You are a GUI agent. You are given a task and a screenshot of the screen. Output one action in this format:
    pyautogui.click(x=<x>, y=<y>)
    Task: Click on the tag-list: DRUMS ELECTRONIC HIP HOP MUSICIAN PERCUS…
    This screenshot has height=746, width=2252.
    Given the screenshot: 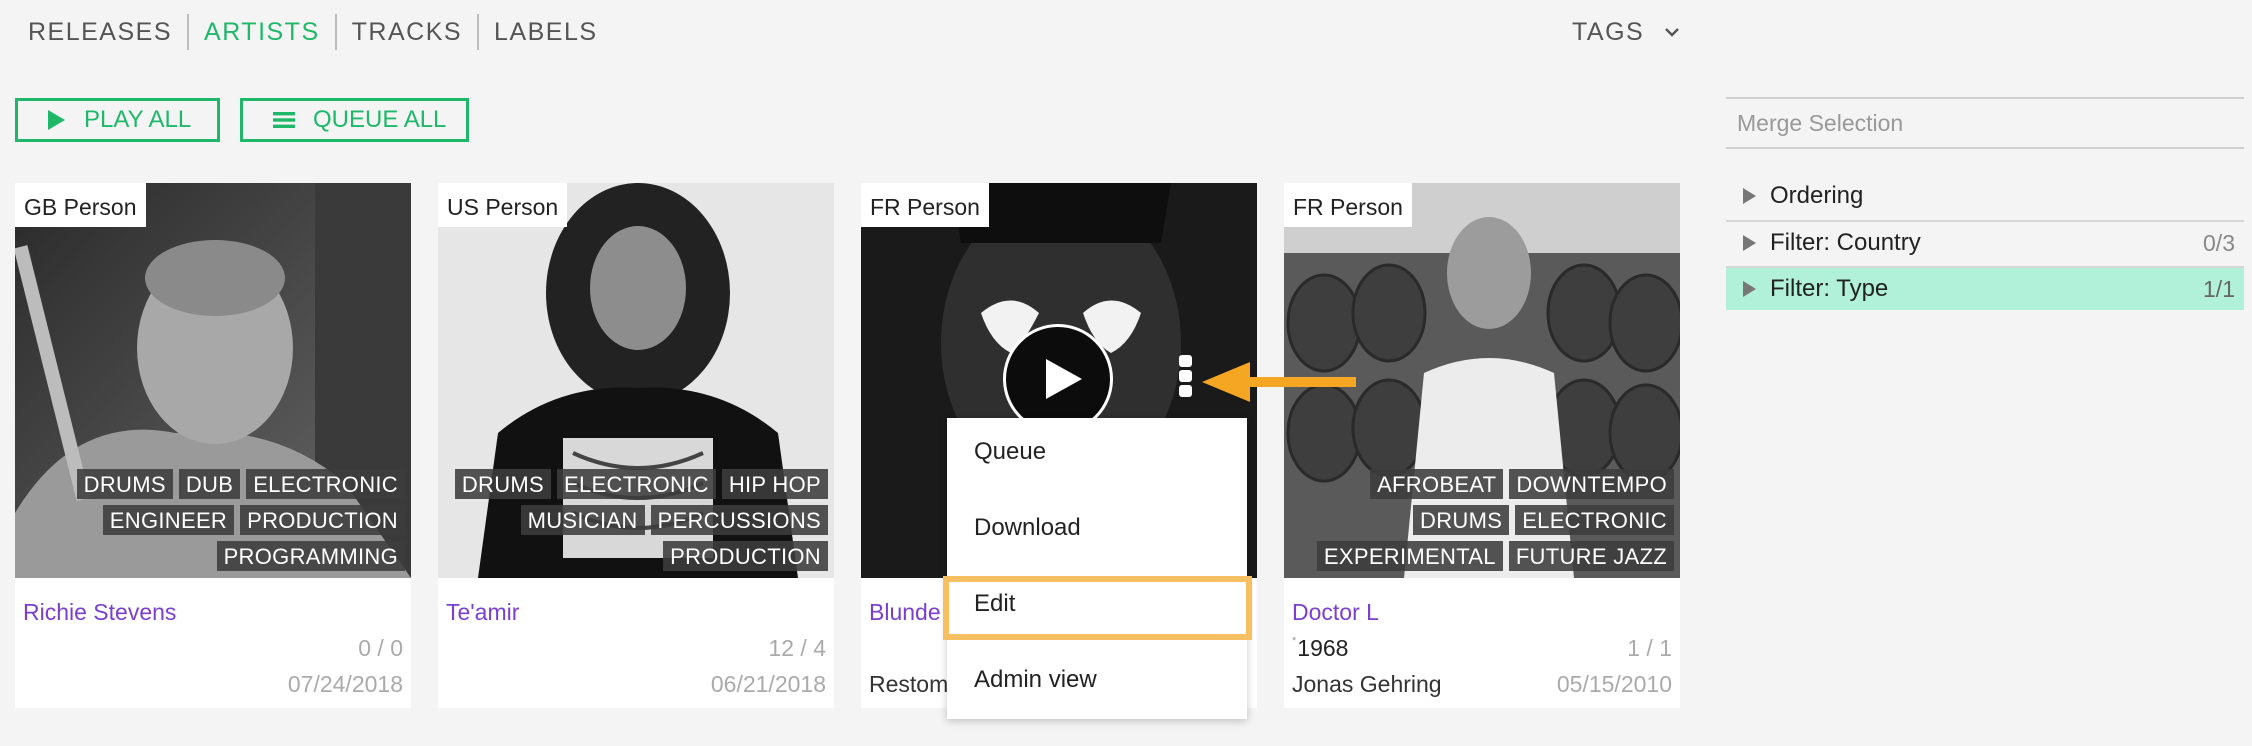 What is the action you would take?
    pyautogui.click(x=638, y=521)
    